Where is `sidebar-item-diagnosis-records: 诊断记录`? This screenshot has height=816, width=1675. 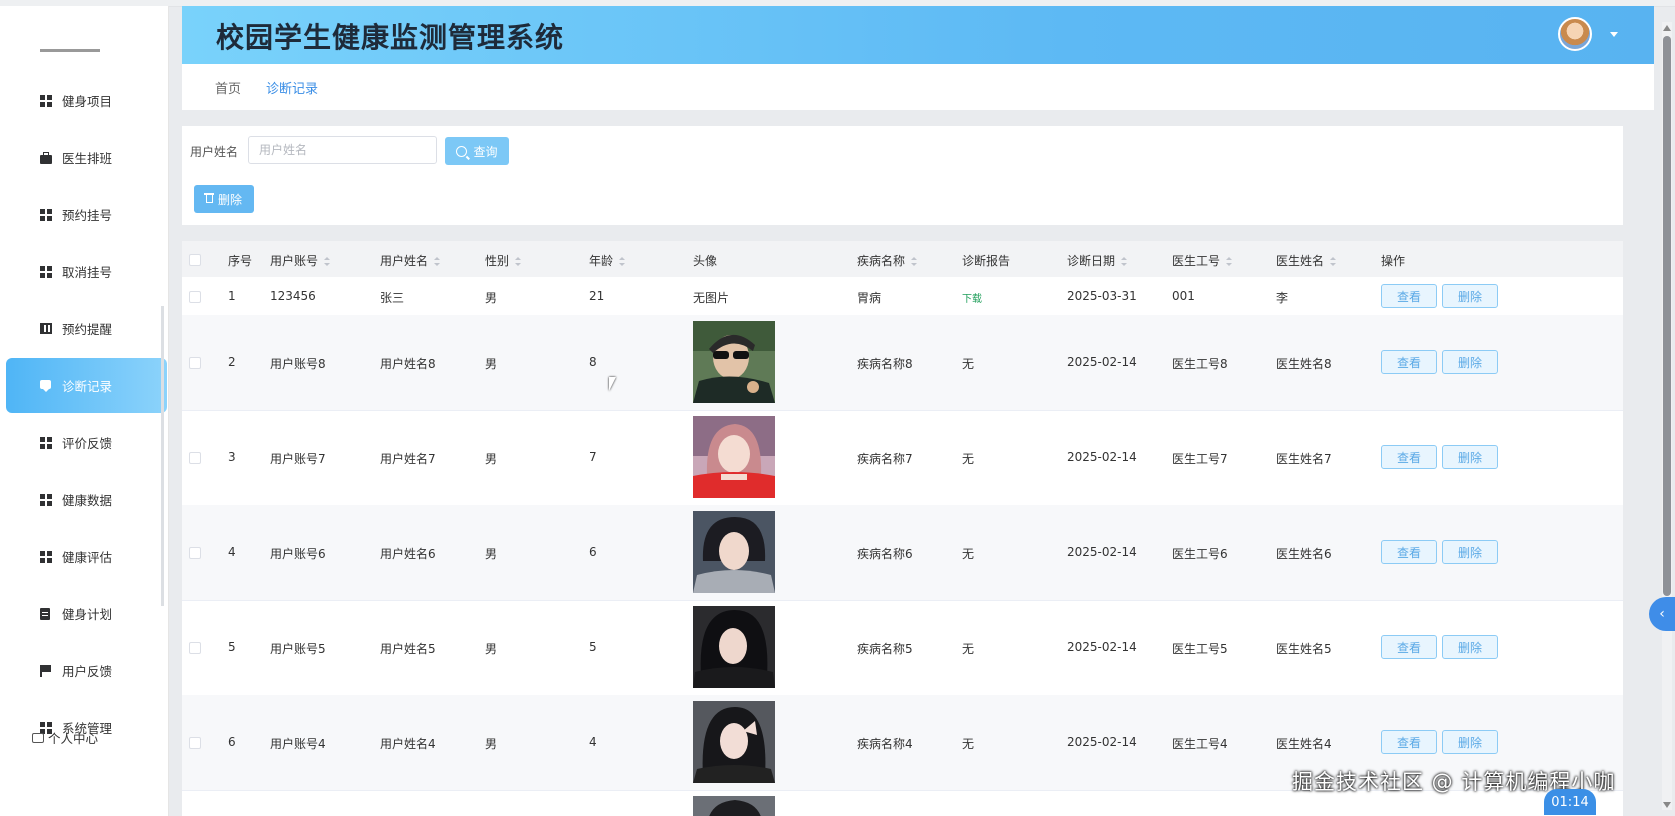
sidebar-item-diagnosis-records: 诊断记录 is located at coordinates (86, 385).